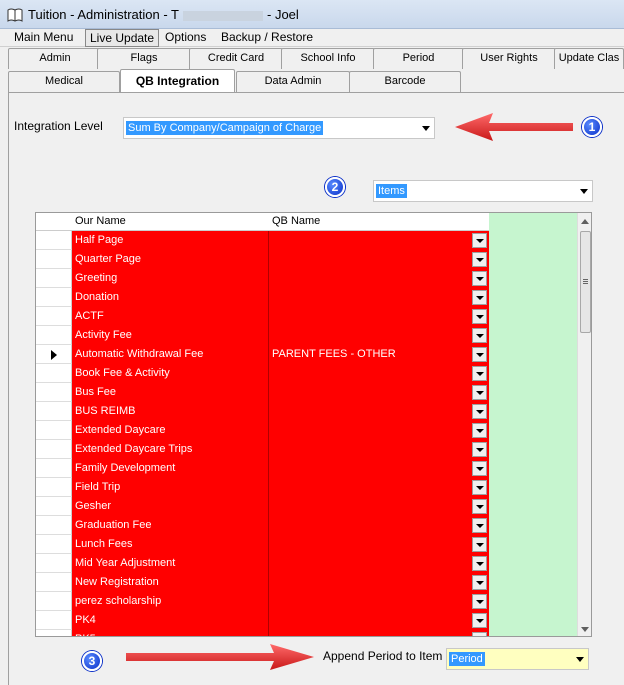  I want to click on table-row: Extended Daycare, so click(262, 430).